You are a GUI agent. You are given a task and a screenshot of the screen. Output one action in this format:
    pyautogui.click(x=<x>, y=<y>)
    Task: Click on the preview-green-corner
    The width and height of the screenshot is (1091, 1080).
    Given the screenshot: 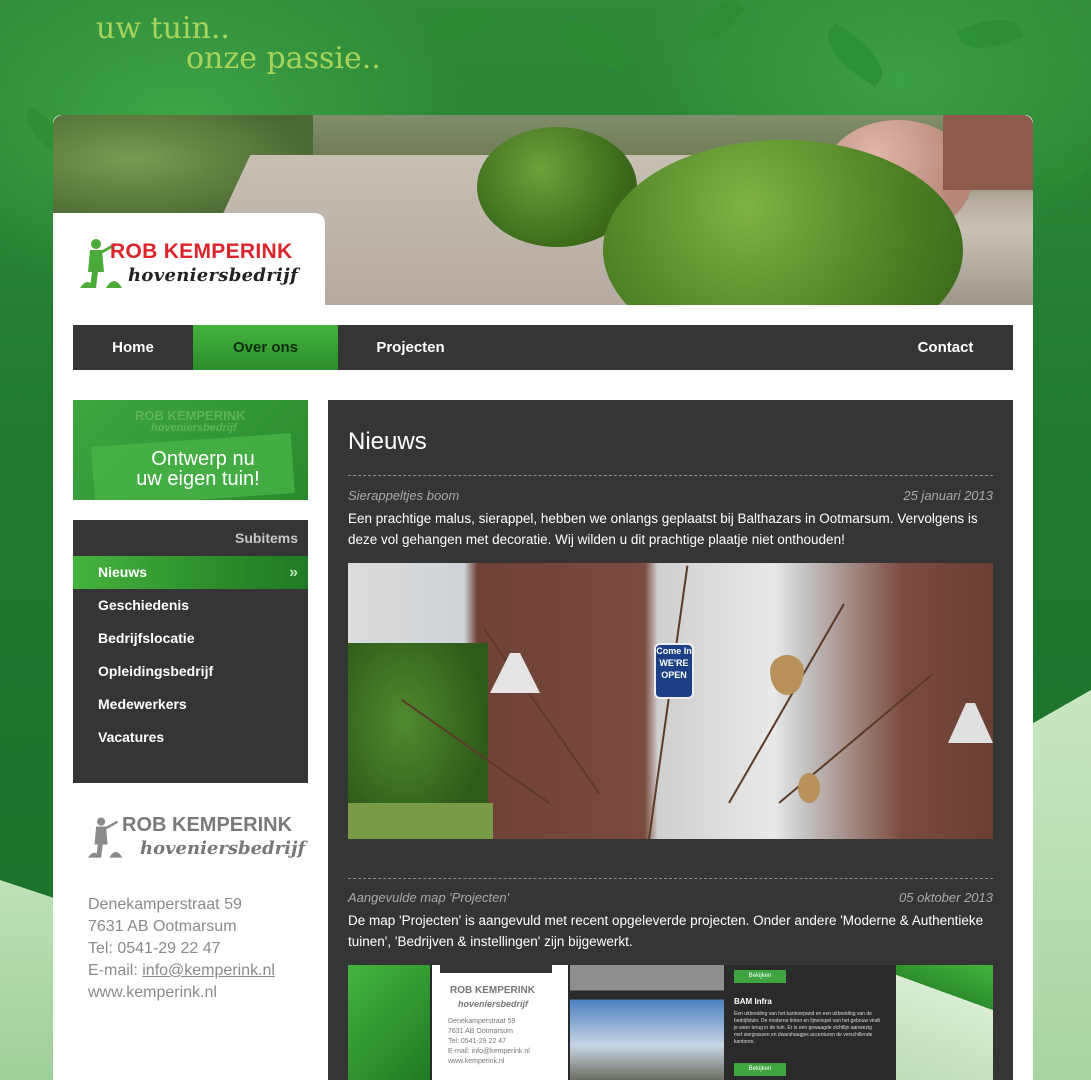 What is the action you would take?
    pyautogui.click(x=944, y=1022)
    